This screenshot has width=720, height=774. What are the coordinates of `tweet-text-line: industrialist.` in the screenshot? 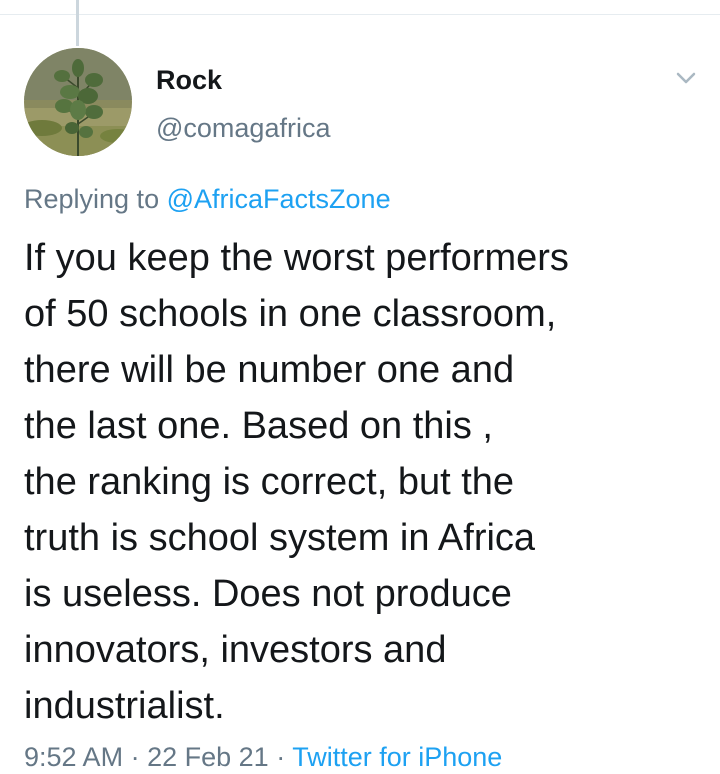 It's located at (124, 706).